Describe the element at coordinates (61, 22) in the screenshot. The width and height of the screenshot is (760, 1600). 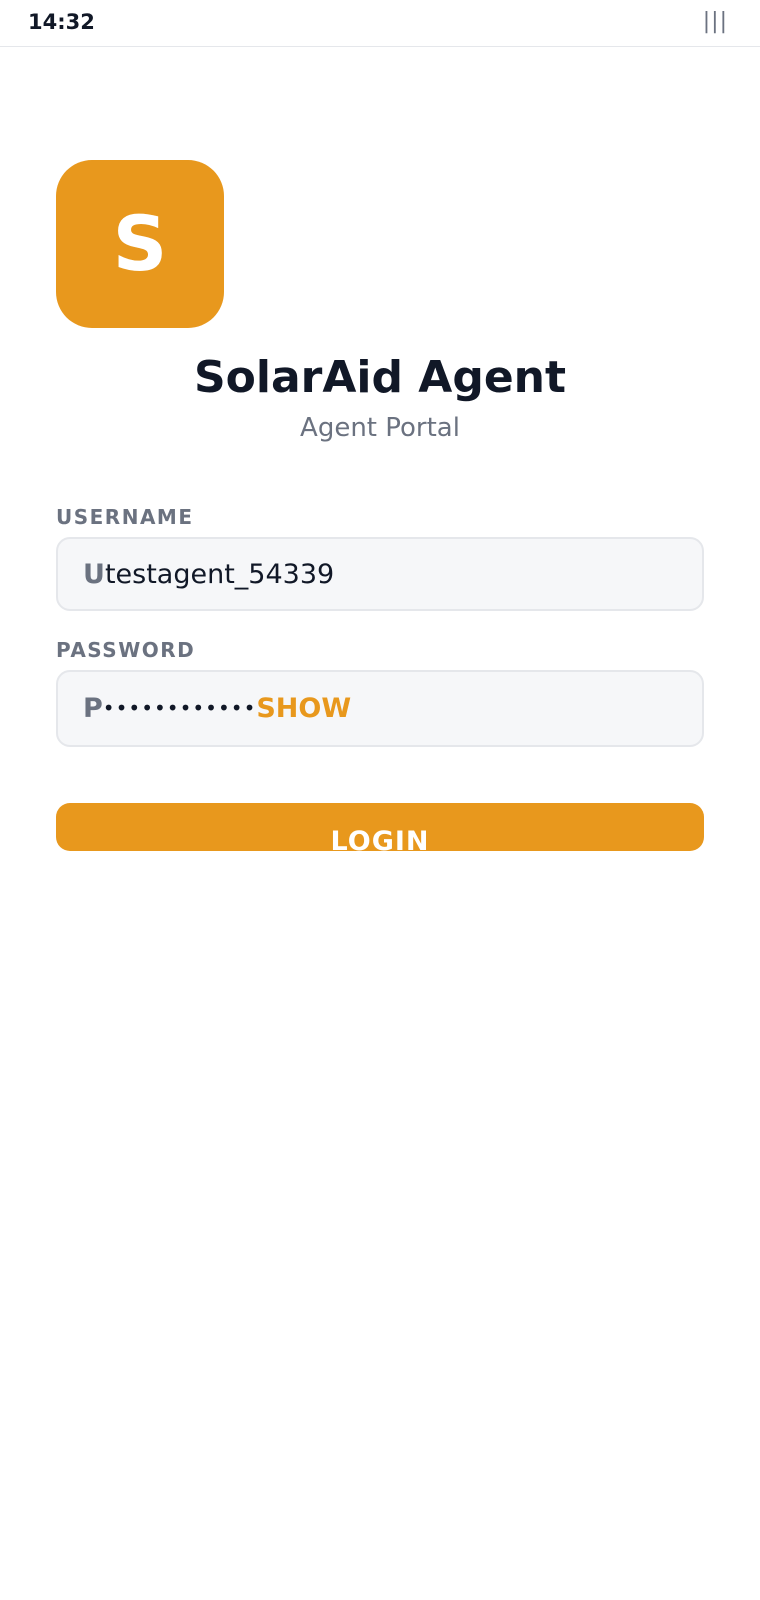
I see `status-time: 14:32` at that location.